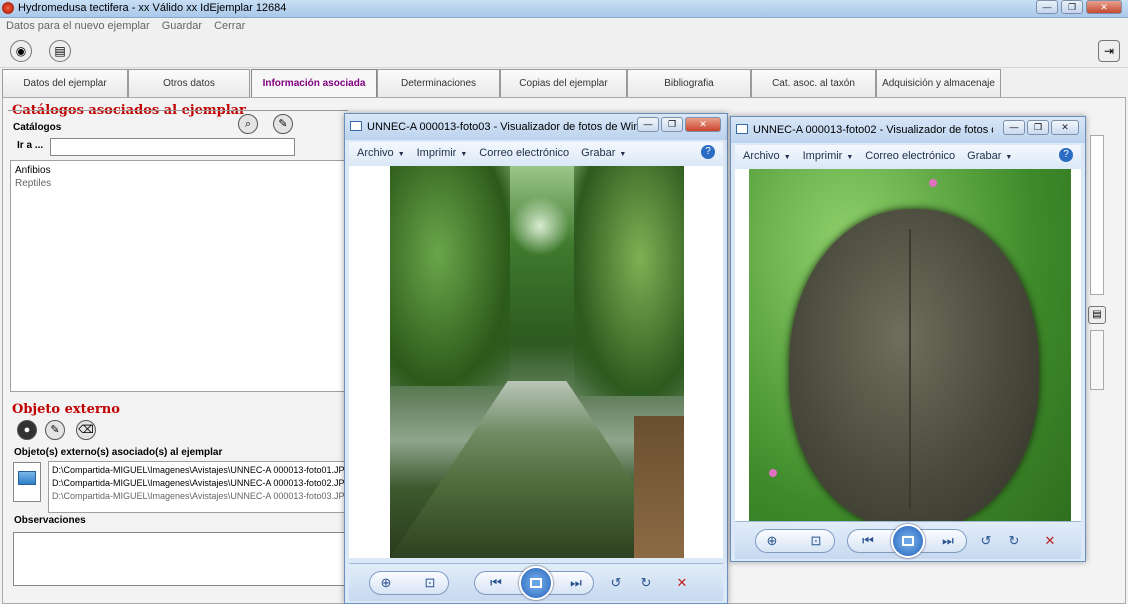  What do you see at coordinates (229, 26) in the screenshot?
I see `menu-item-close: Cerrar` at bounding box center [229, 26].